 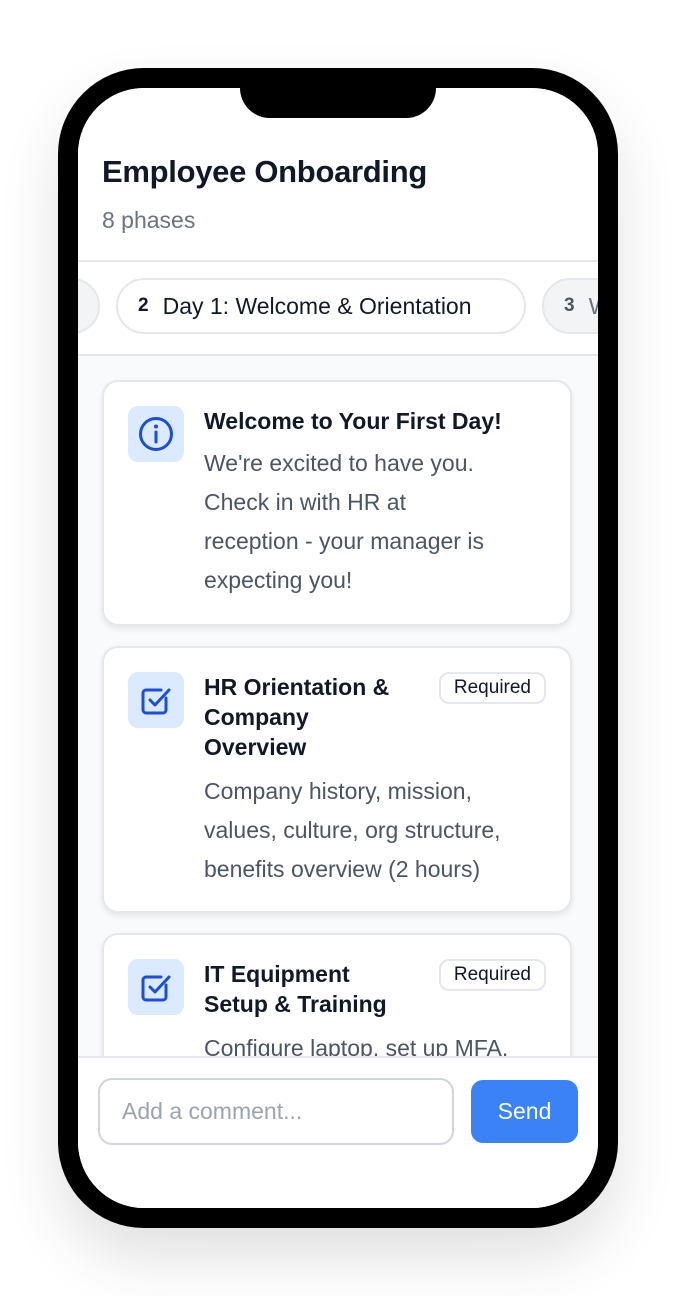 I want to click on tab-phase-1: 1, so click(x=89, y=306).